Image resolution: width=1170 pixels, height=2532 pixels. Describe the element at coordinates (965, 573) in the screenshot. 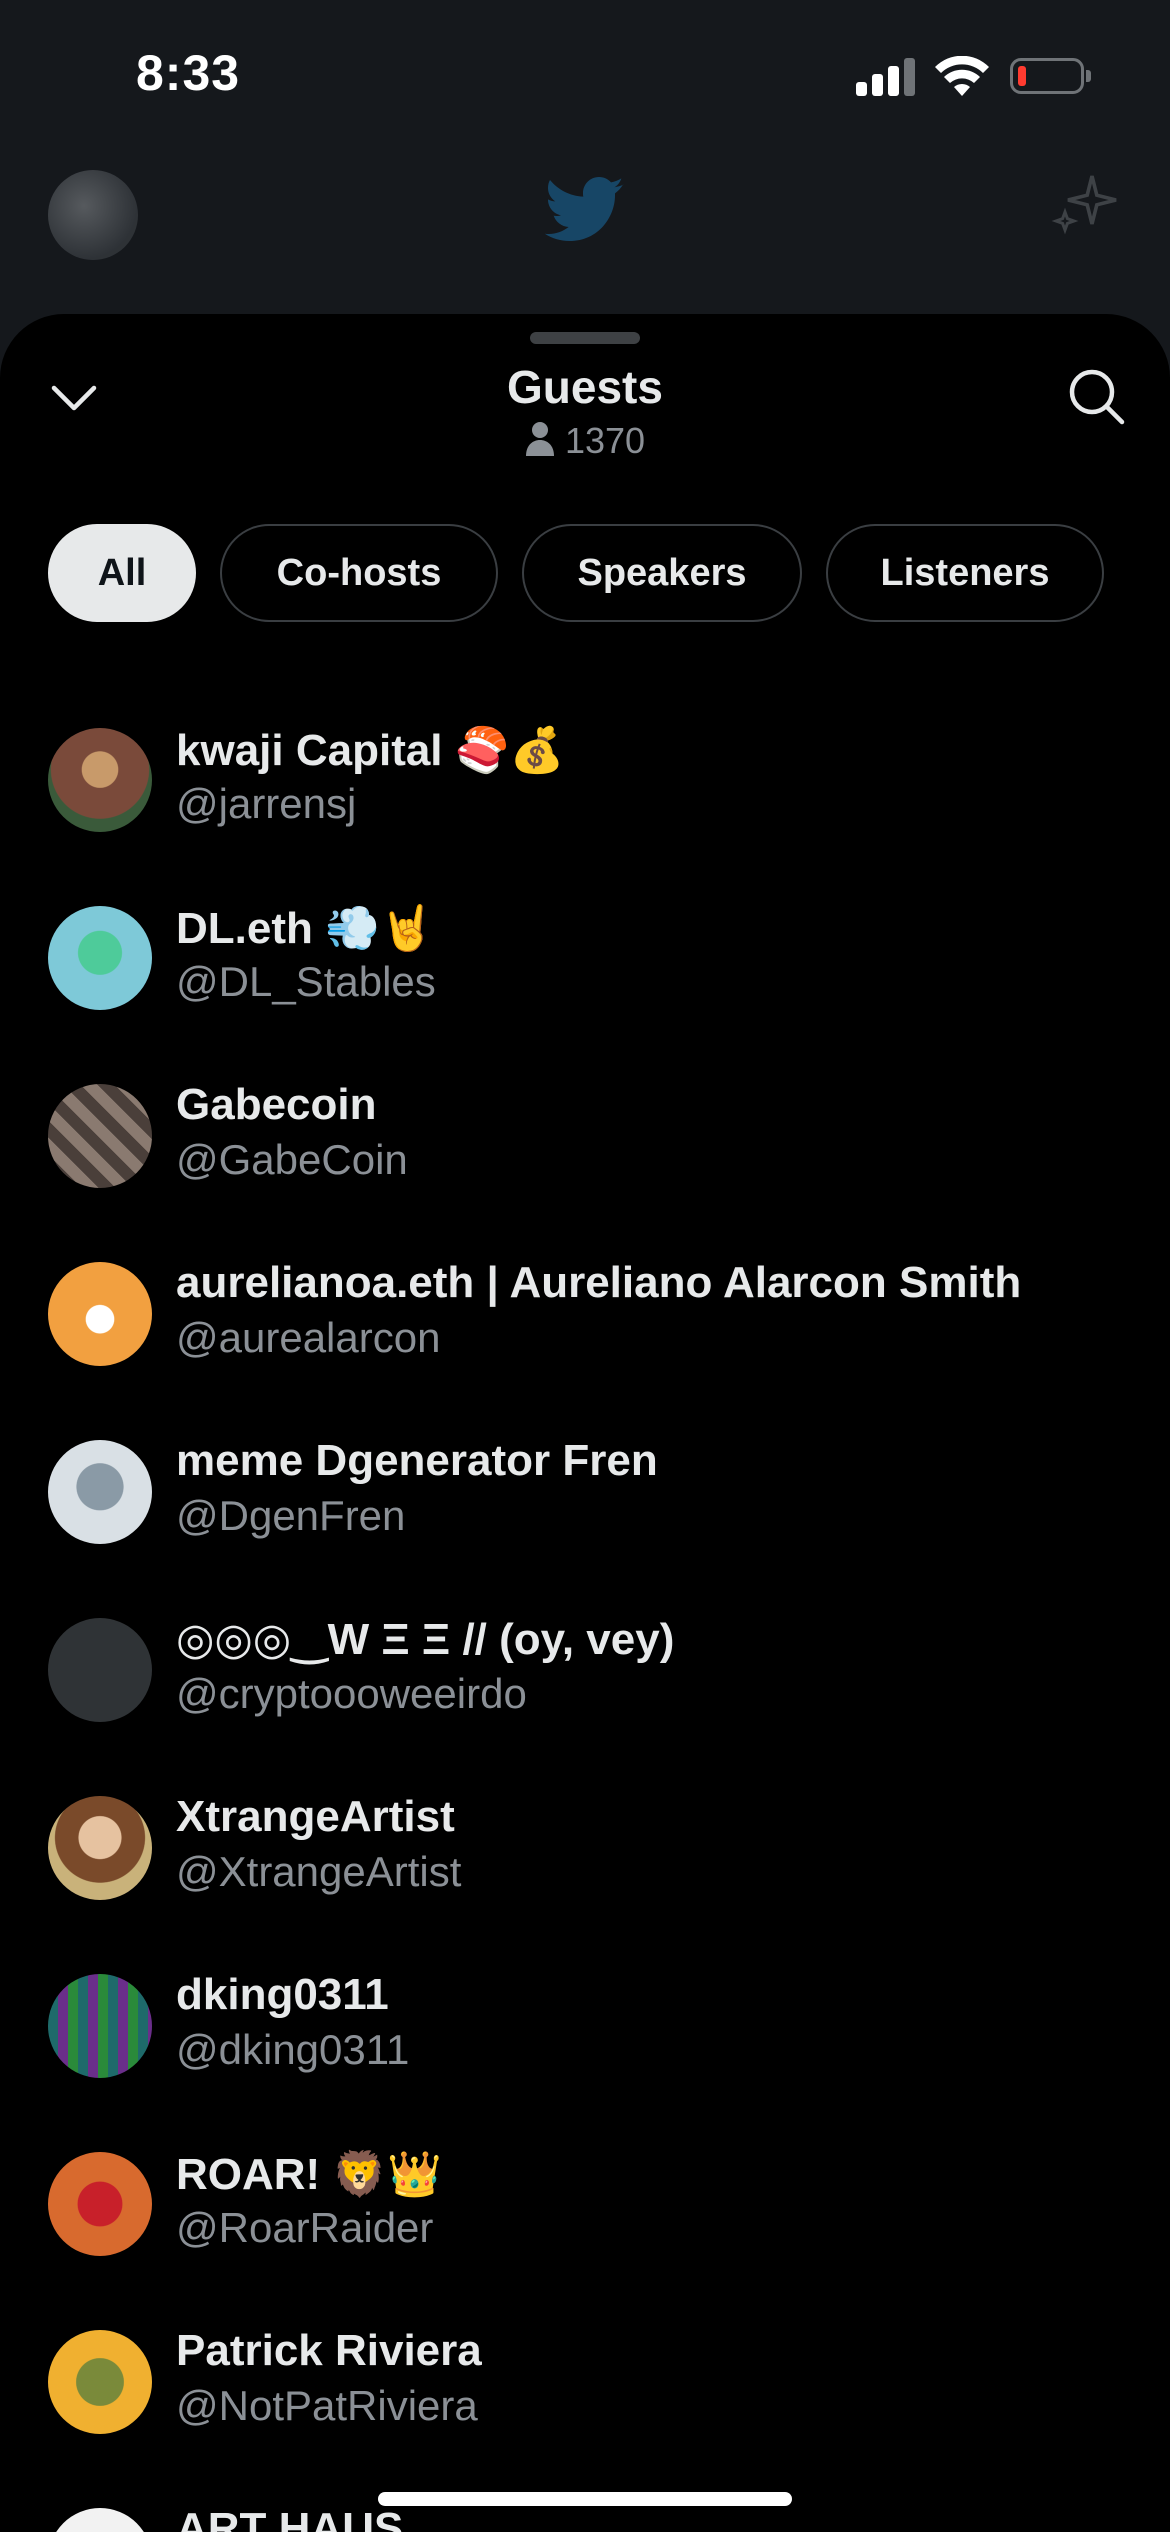

I see `filter-listeners: Listeners` at that location.